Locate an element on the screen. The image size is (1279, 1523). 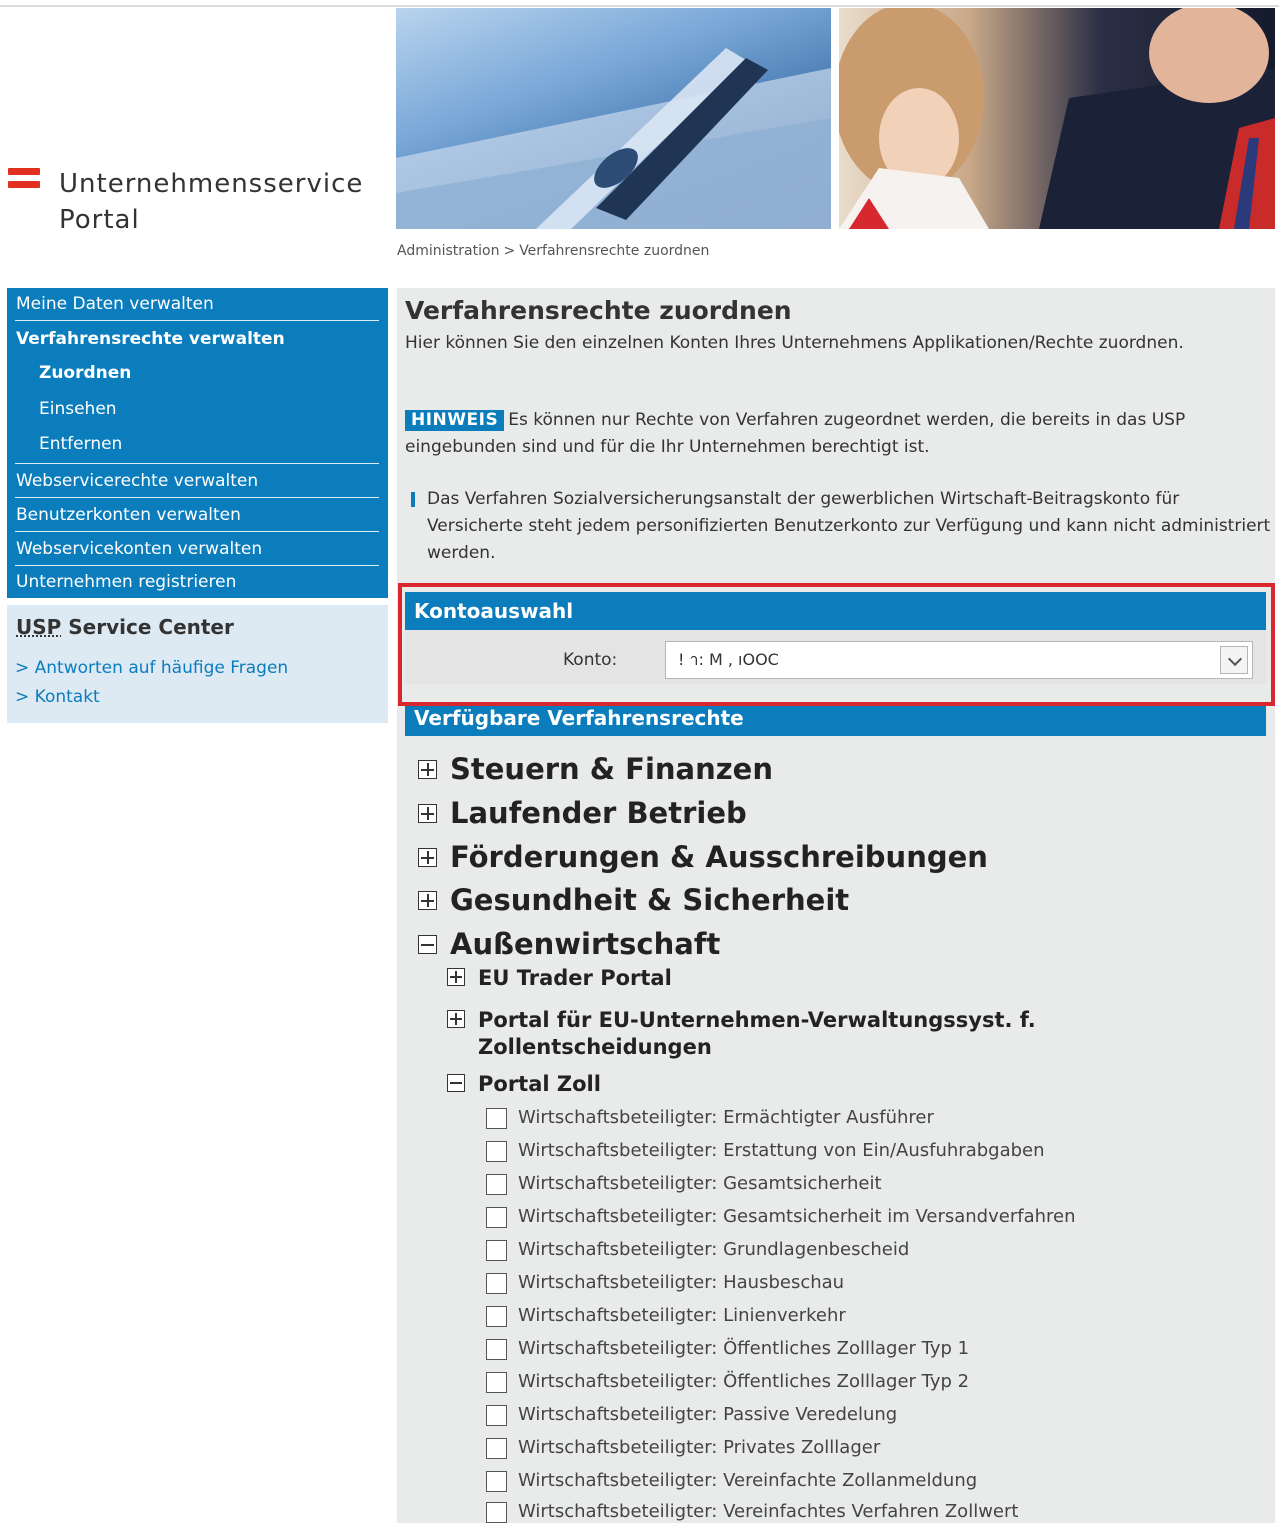
konto-select: ! า: M , ıOOC is located at coordinates (959, 660).